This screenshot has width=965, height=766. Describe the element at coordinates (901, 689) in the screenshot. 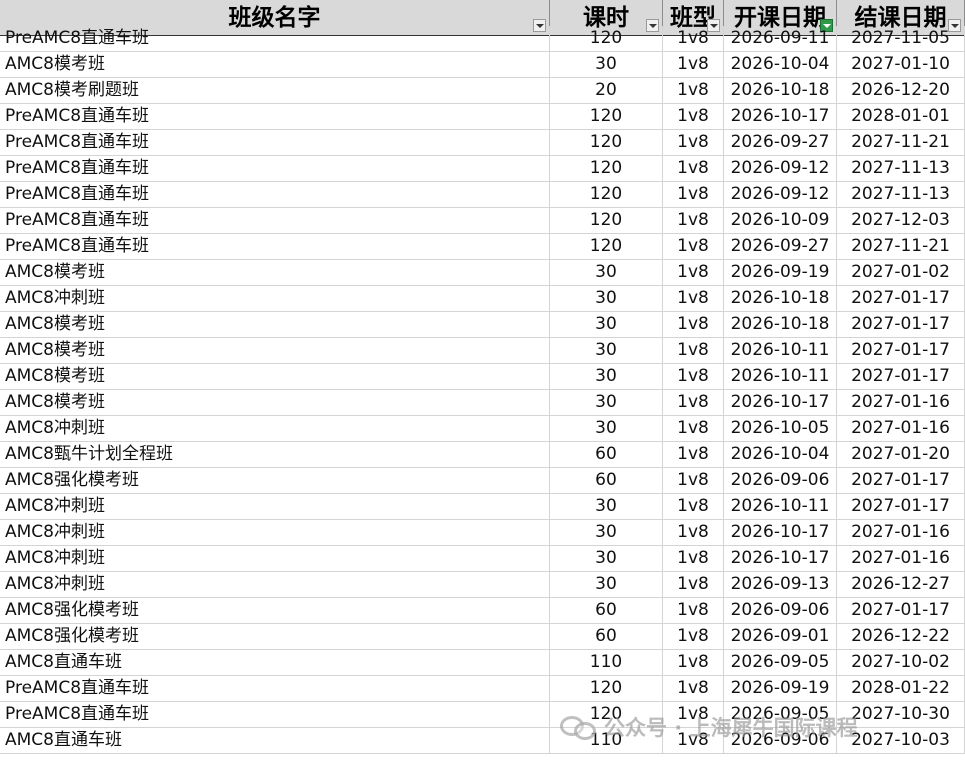

I see `cell-end-date: 2028-01-22` at that location.